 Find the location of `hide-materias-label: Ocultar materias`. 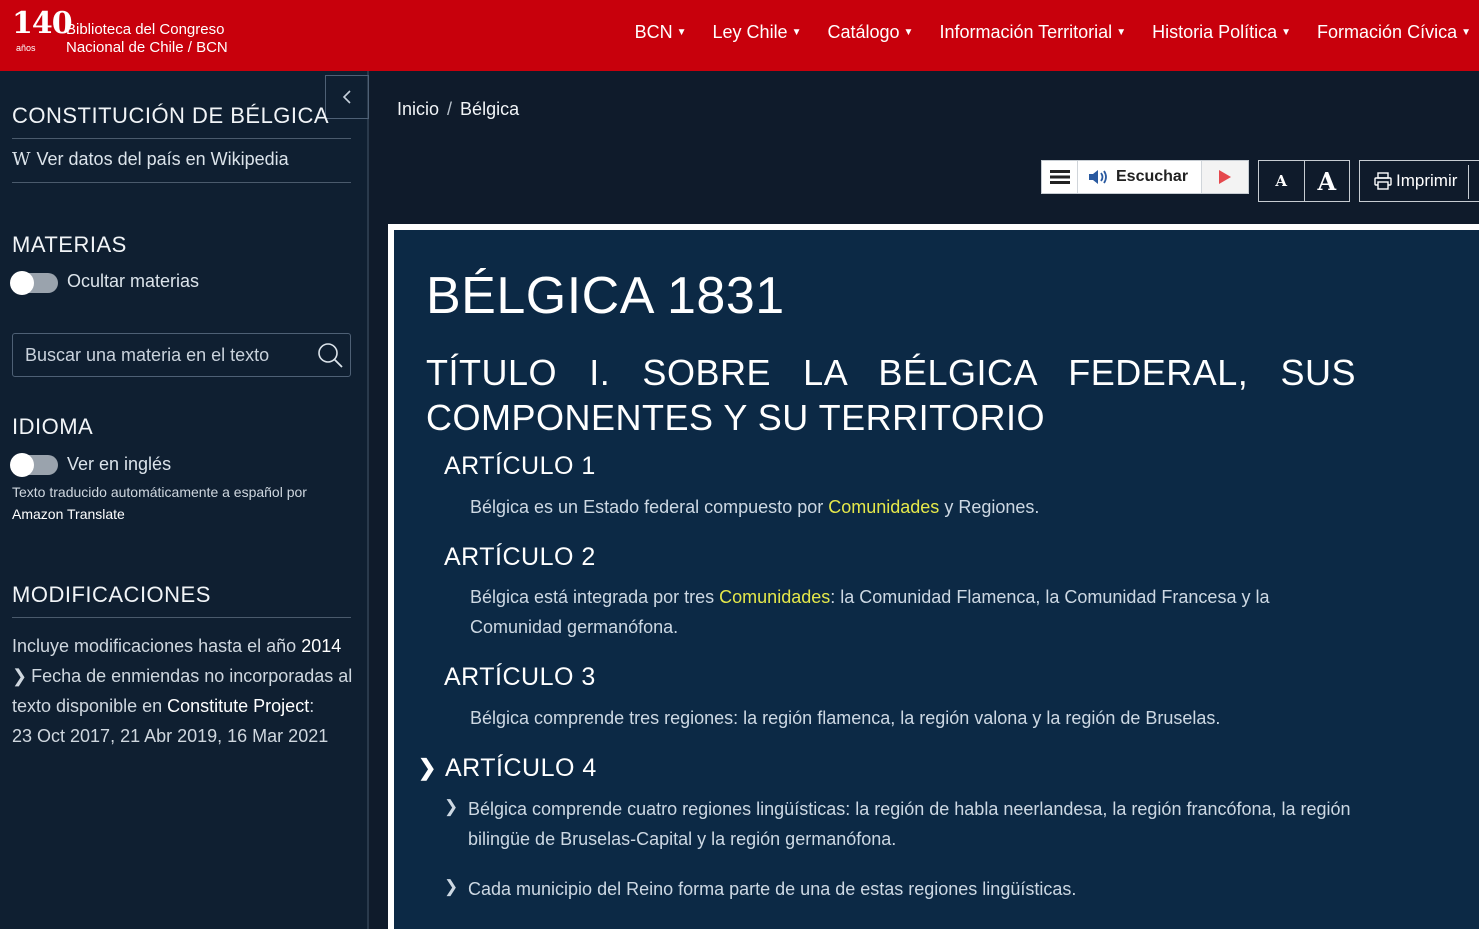

hide-materias-label: Ocultar materias is located at coordinates (133, 281).